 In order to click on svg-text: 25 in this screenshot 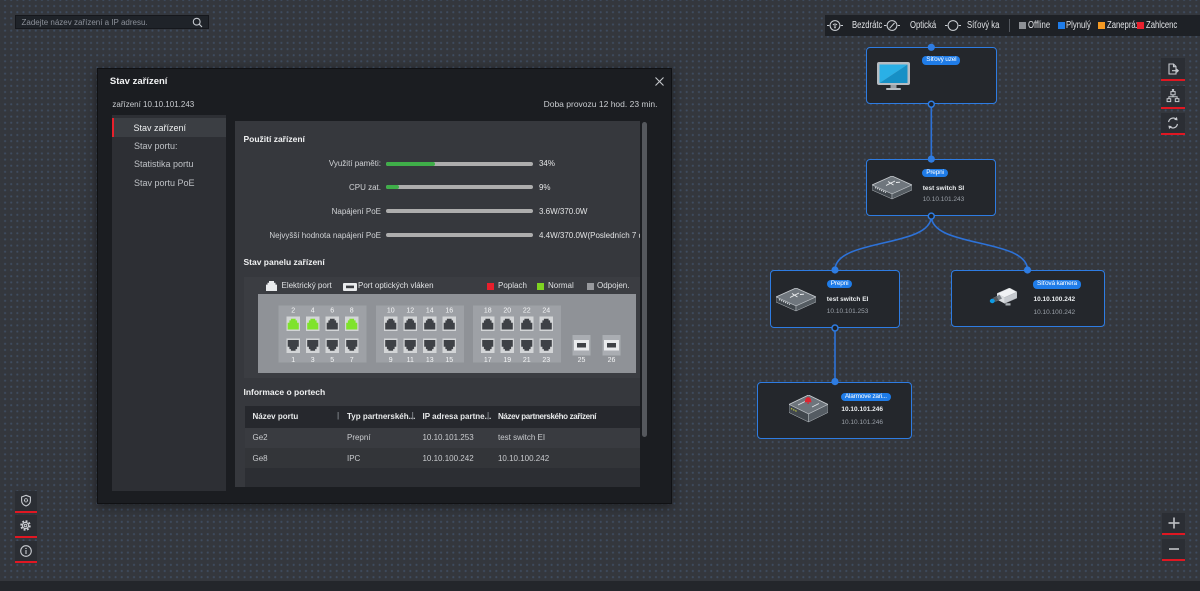, I will do `click(582, 360)`.